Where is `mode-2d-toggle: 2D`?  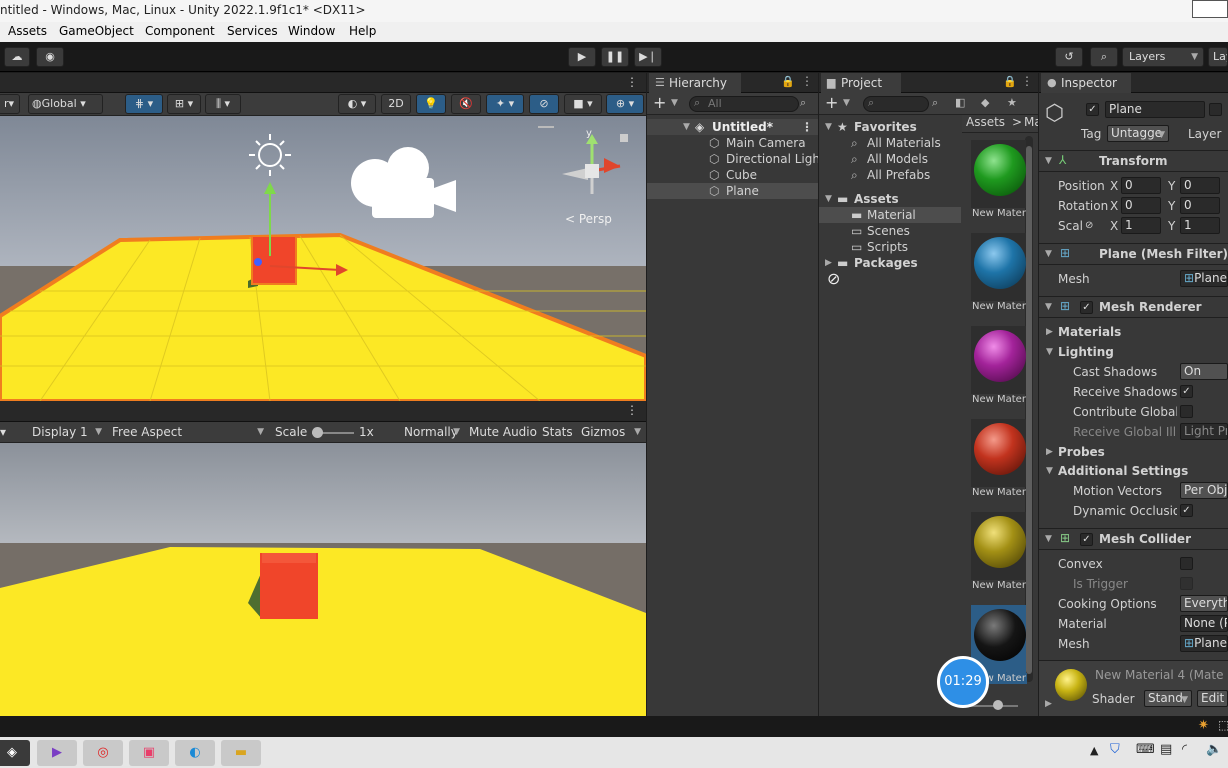 mode-2d-toggle: 2D is located at coordinates (396, 104).